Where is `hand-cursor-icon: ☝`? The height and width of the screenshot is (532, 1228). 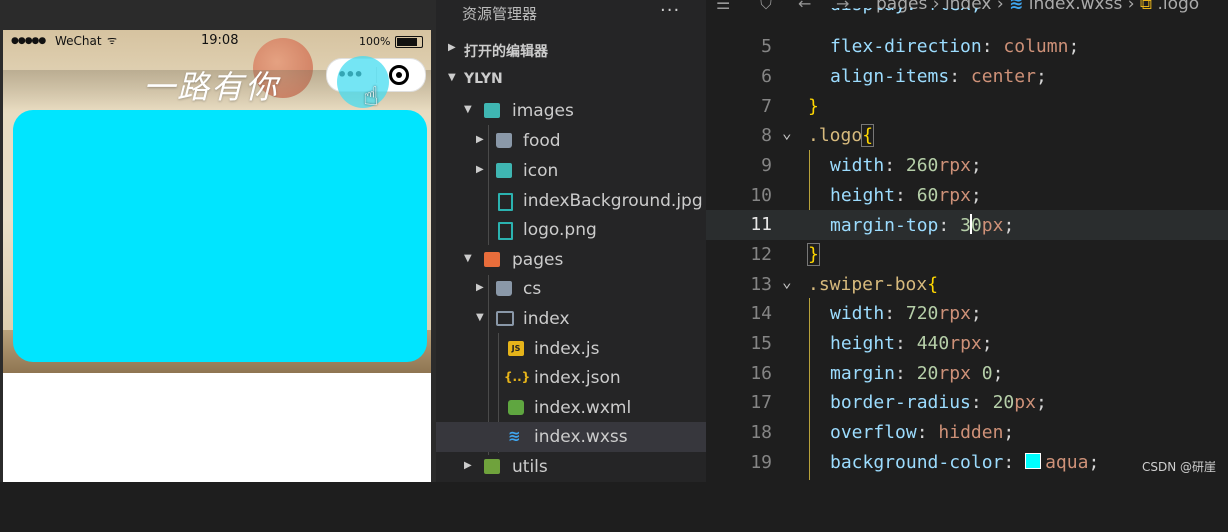
hand-cursor-icon: ☝ is located at coordinates (371, 97).